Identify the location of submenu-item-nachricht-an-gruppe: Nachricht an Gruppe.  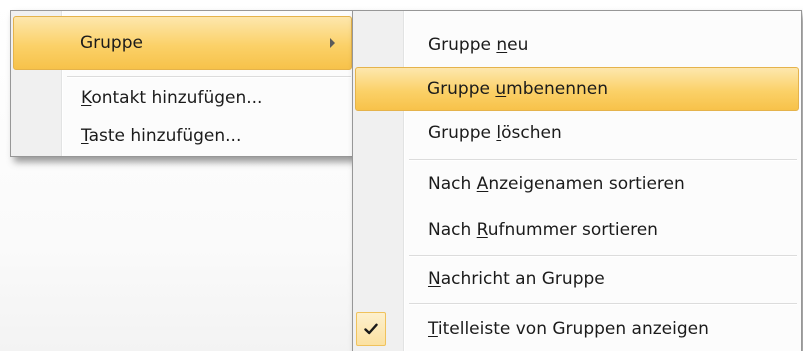
(577, 279).